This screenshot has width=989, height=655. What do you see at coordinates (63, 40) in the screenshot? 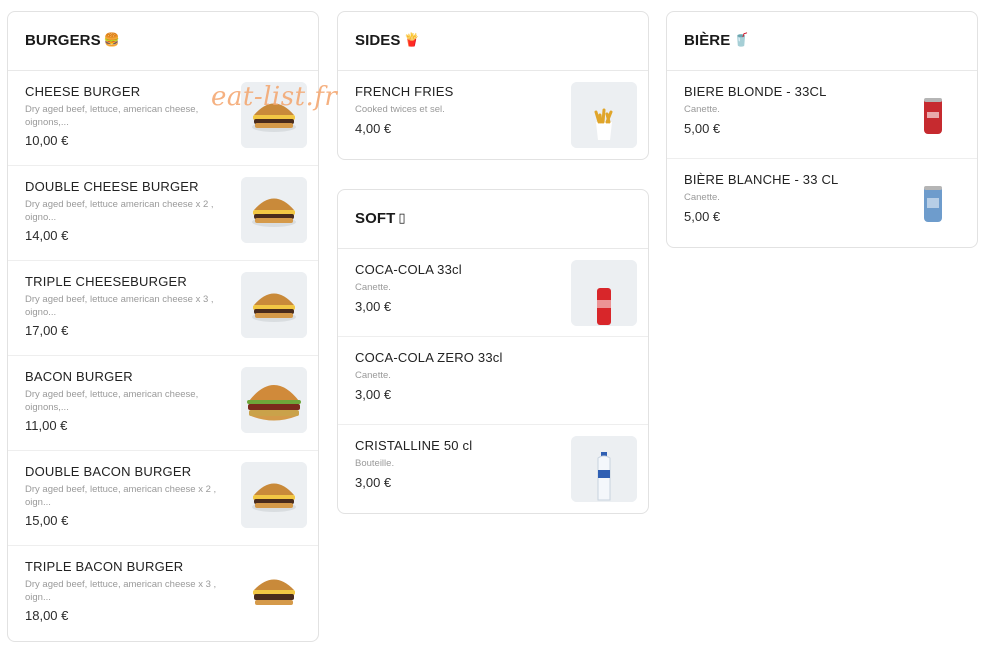
I see `category-title: BURGERS` at bounding box center [63, 40].